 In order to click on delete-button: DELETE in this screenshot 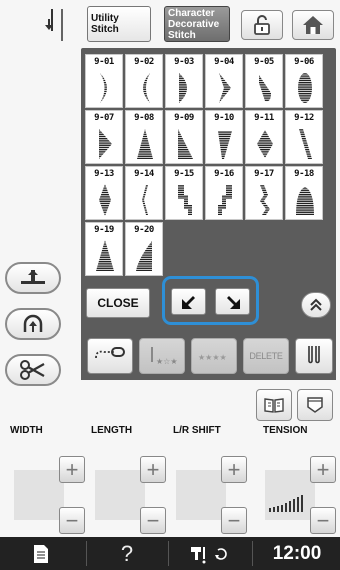, I will do `click(266, 356)`.